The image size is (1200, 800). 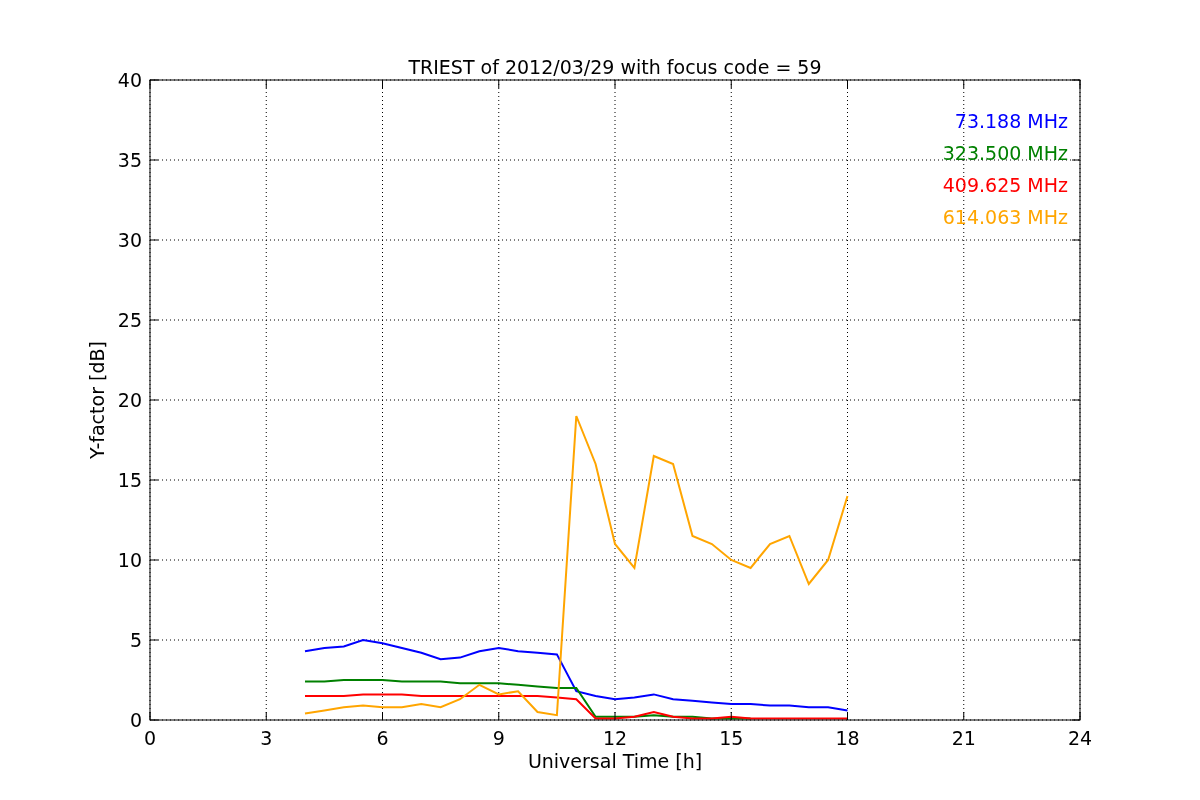 What do you see at coordinates (129, 320) in the screenshot?
I see `y-tick-label: 25` at bounding box center [129, 320].